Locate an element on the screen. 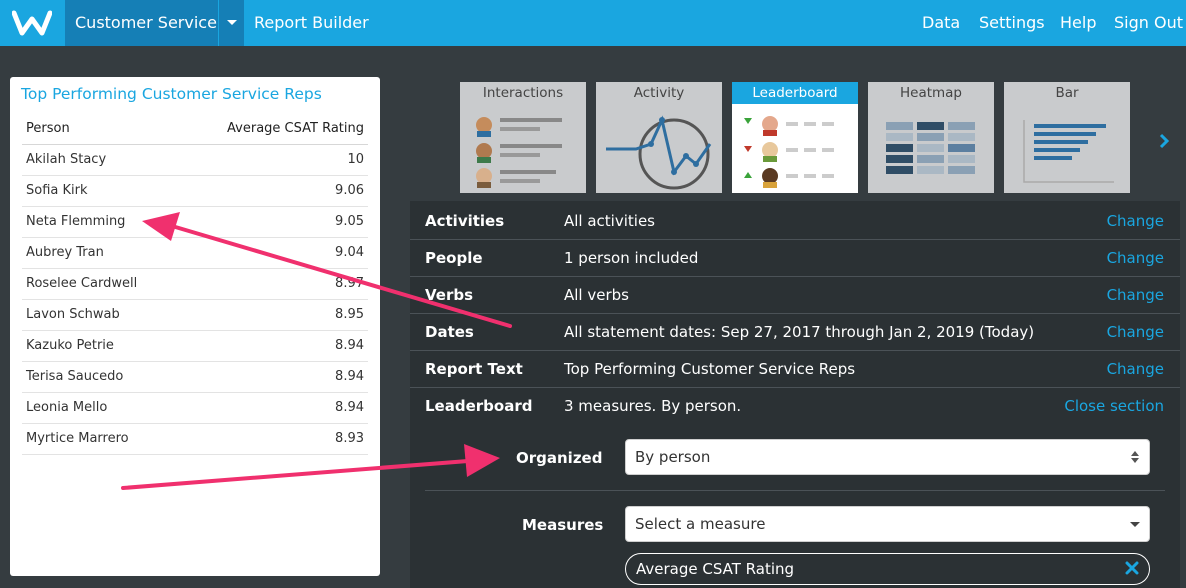  table-row: Neta Flemming 9.05 is located at coordinates (195, 222).